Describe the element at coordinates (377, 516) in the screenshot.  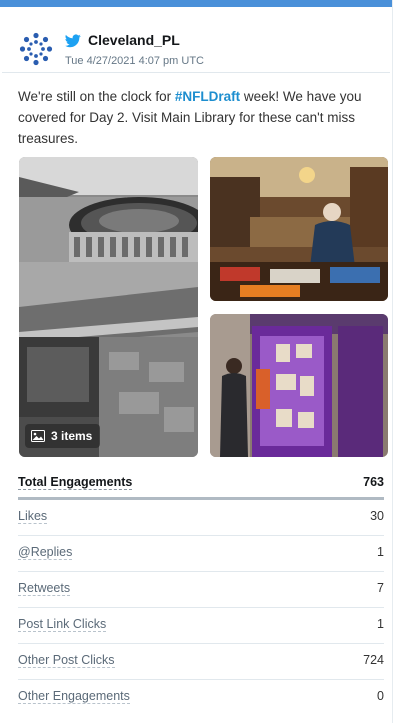
I see `stat-value: 30` at that location.